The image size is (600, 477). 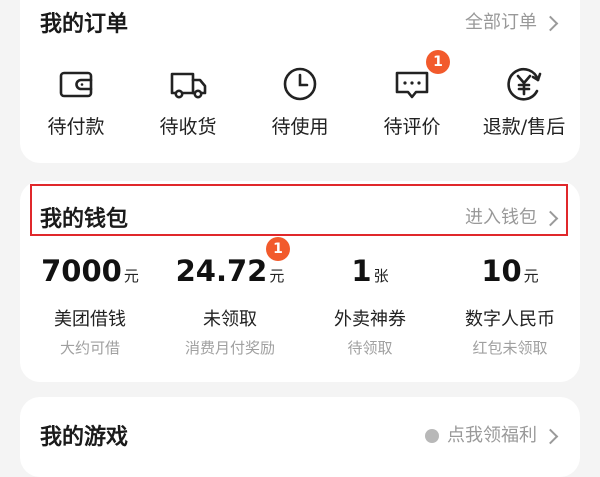 I want to click on wallet-item-label: 未领取, so click(x=230, y=319).